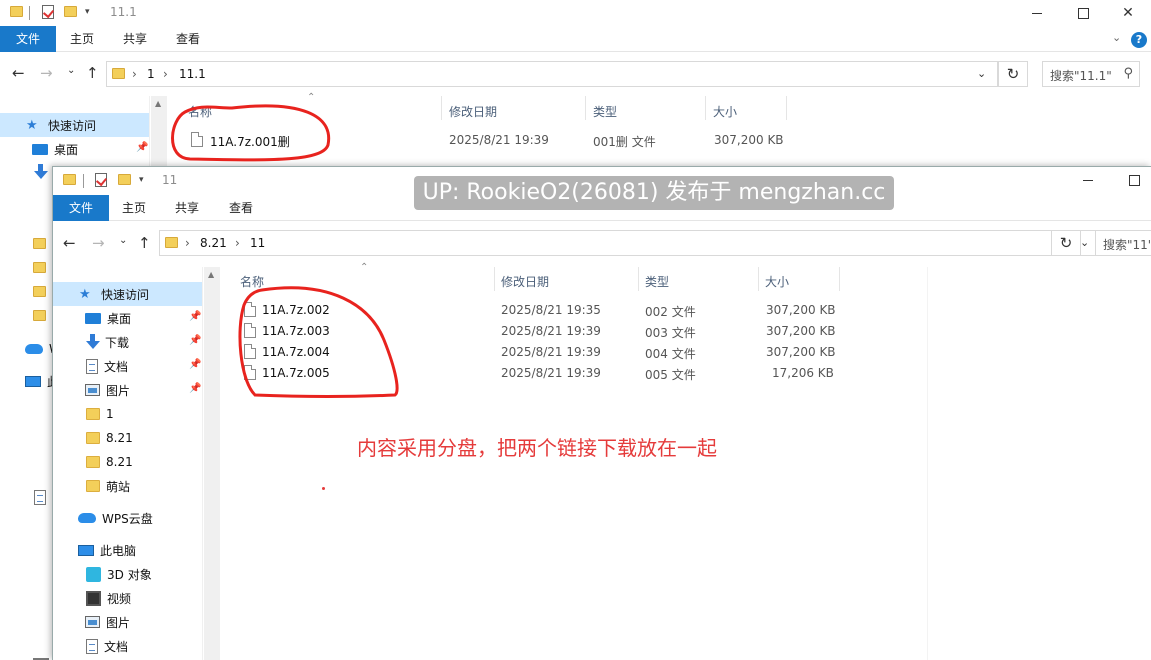 This screenshot has width=1151, height=660. I want to click on star-icon: ★, so click(85, 294).